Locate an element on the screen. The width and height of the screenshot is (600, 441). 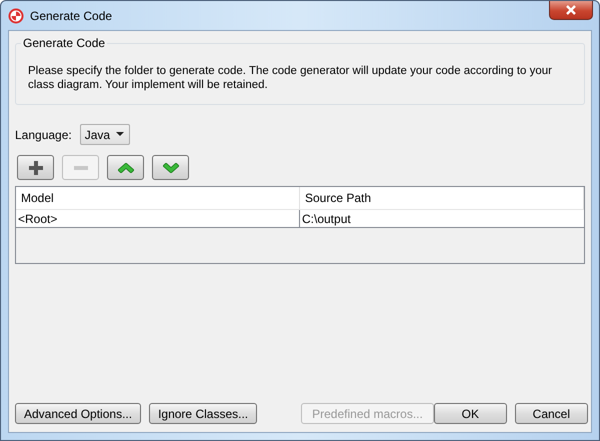
add-button is located at coordinates (35, 167).